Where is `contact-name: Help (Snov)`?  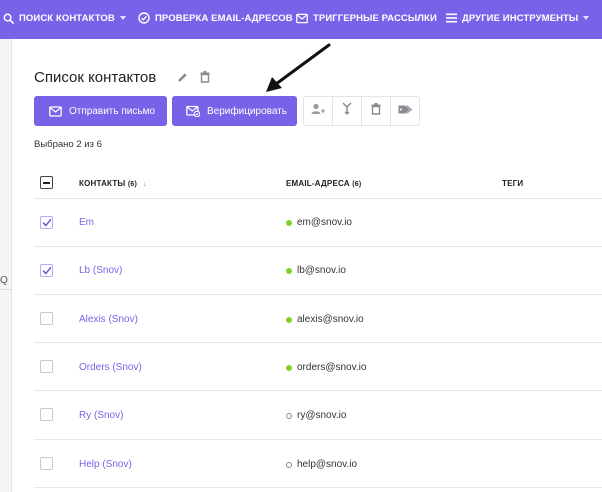
contact-name: Help (Snov) is located at coordinates (105, 464).